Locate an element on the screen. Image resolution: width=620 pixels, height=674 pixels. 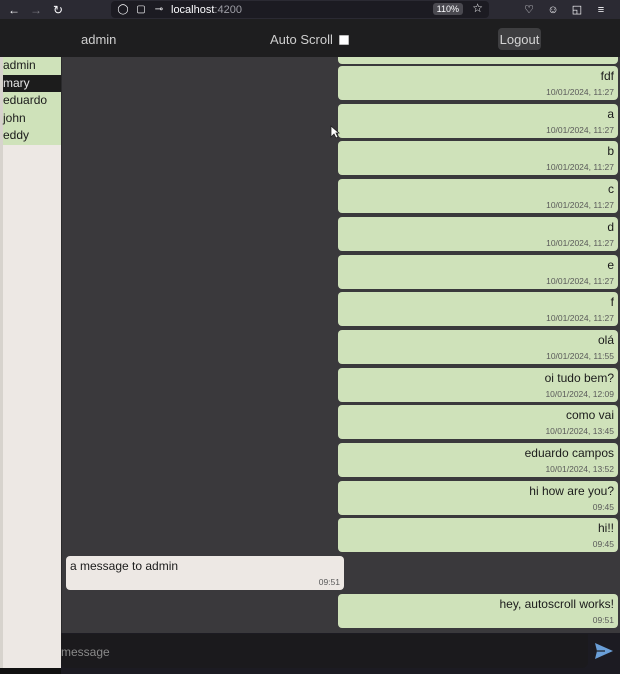
user-item-mary: mary is located at coordinates (32, 83).